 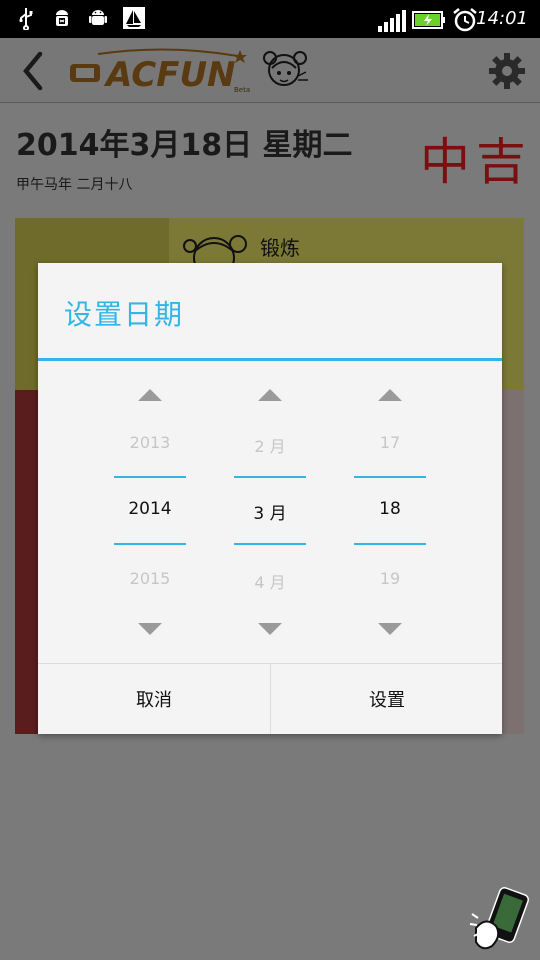 I want to click on year-decrement-icon, so click(x=150, y=629).